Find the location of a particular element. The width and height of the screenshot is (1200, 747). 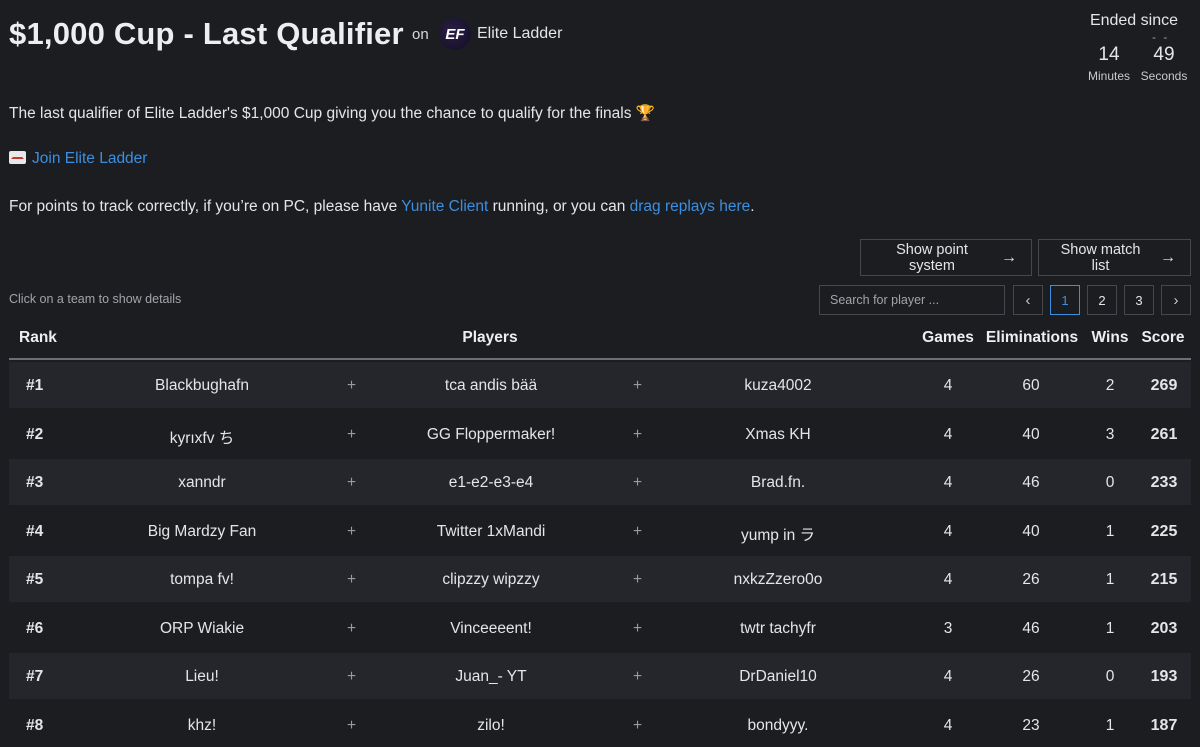

header-rank: Rank is located at coordinates (38, 338).